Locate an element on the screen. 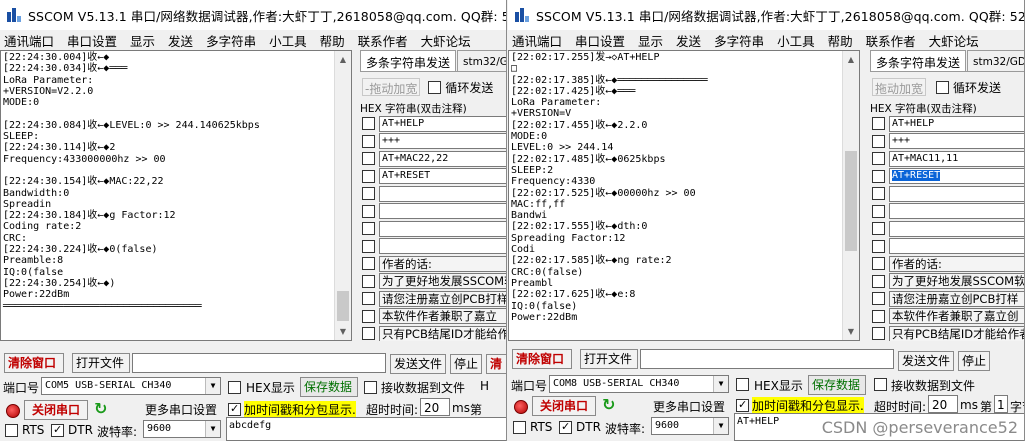  stop-button: 停止 is located at coordinates (974, 361).